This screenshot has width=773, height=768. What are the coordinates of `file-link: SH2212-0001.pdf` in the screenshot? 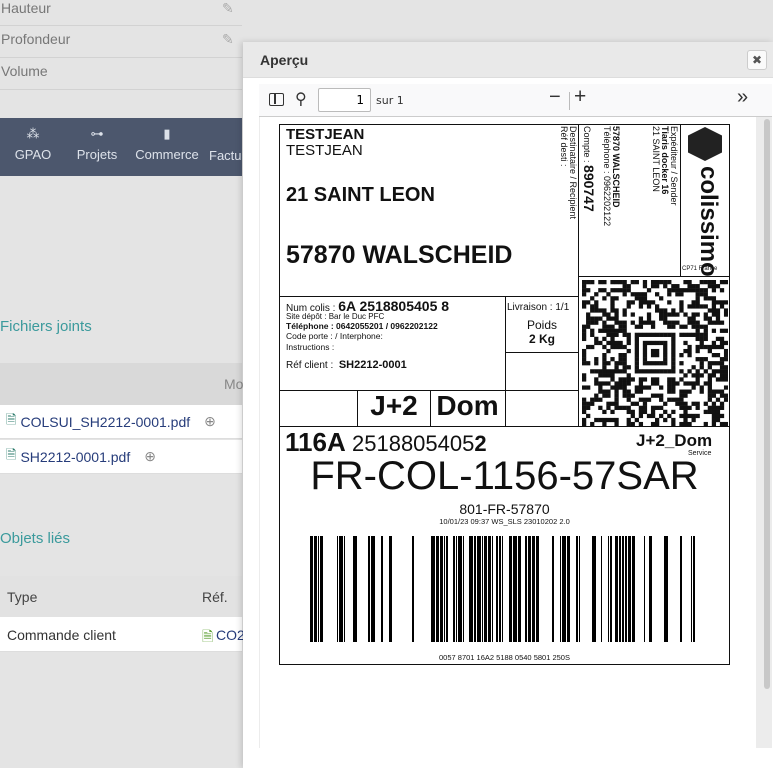 It's located at (75, 457).